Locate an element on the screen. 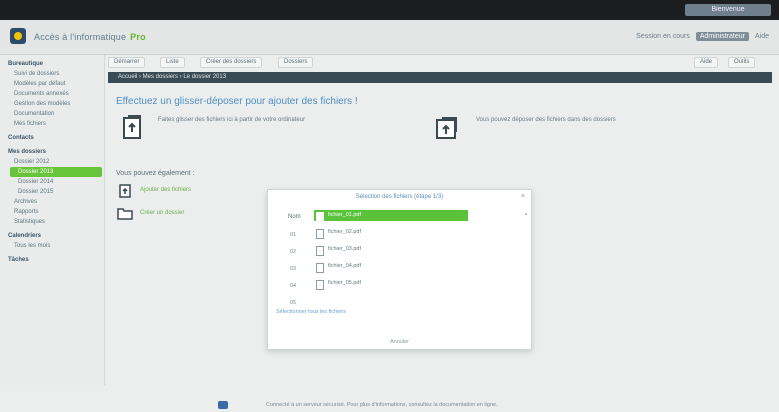 The height and width of the screenshot is (412, 779). app-logo-icon is located at coordinates (18, 36).